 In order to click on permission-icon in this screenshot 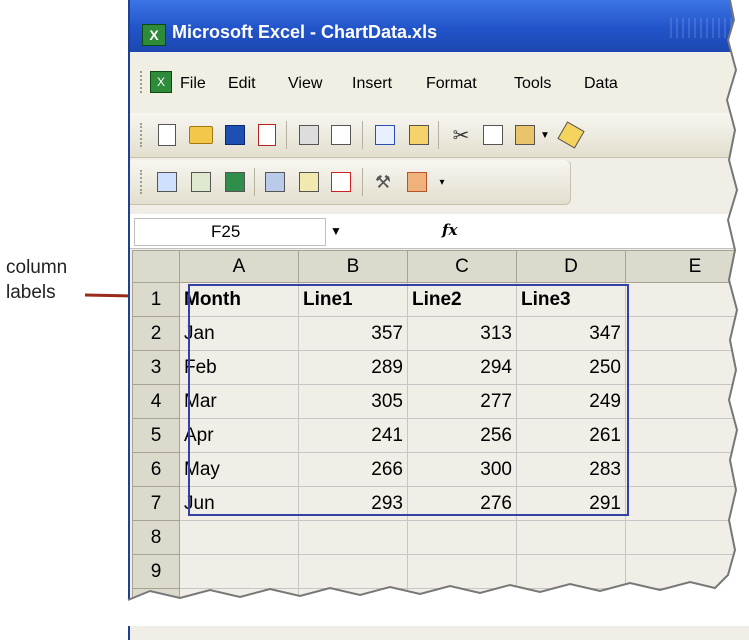, I will do `click(267, 135)`.